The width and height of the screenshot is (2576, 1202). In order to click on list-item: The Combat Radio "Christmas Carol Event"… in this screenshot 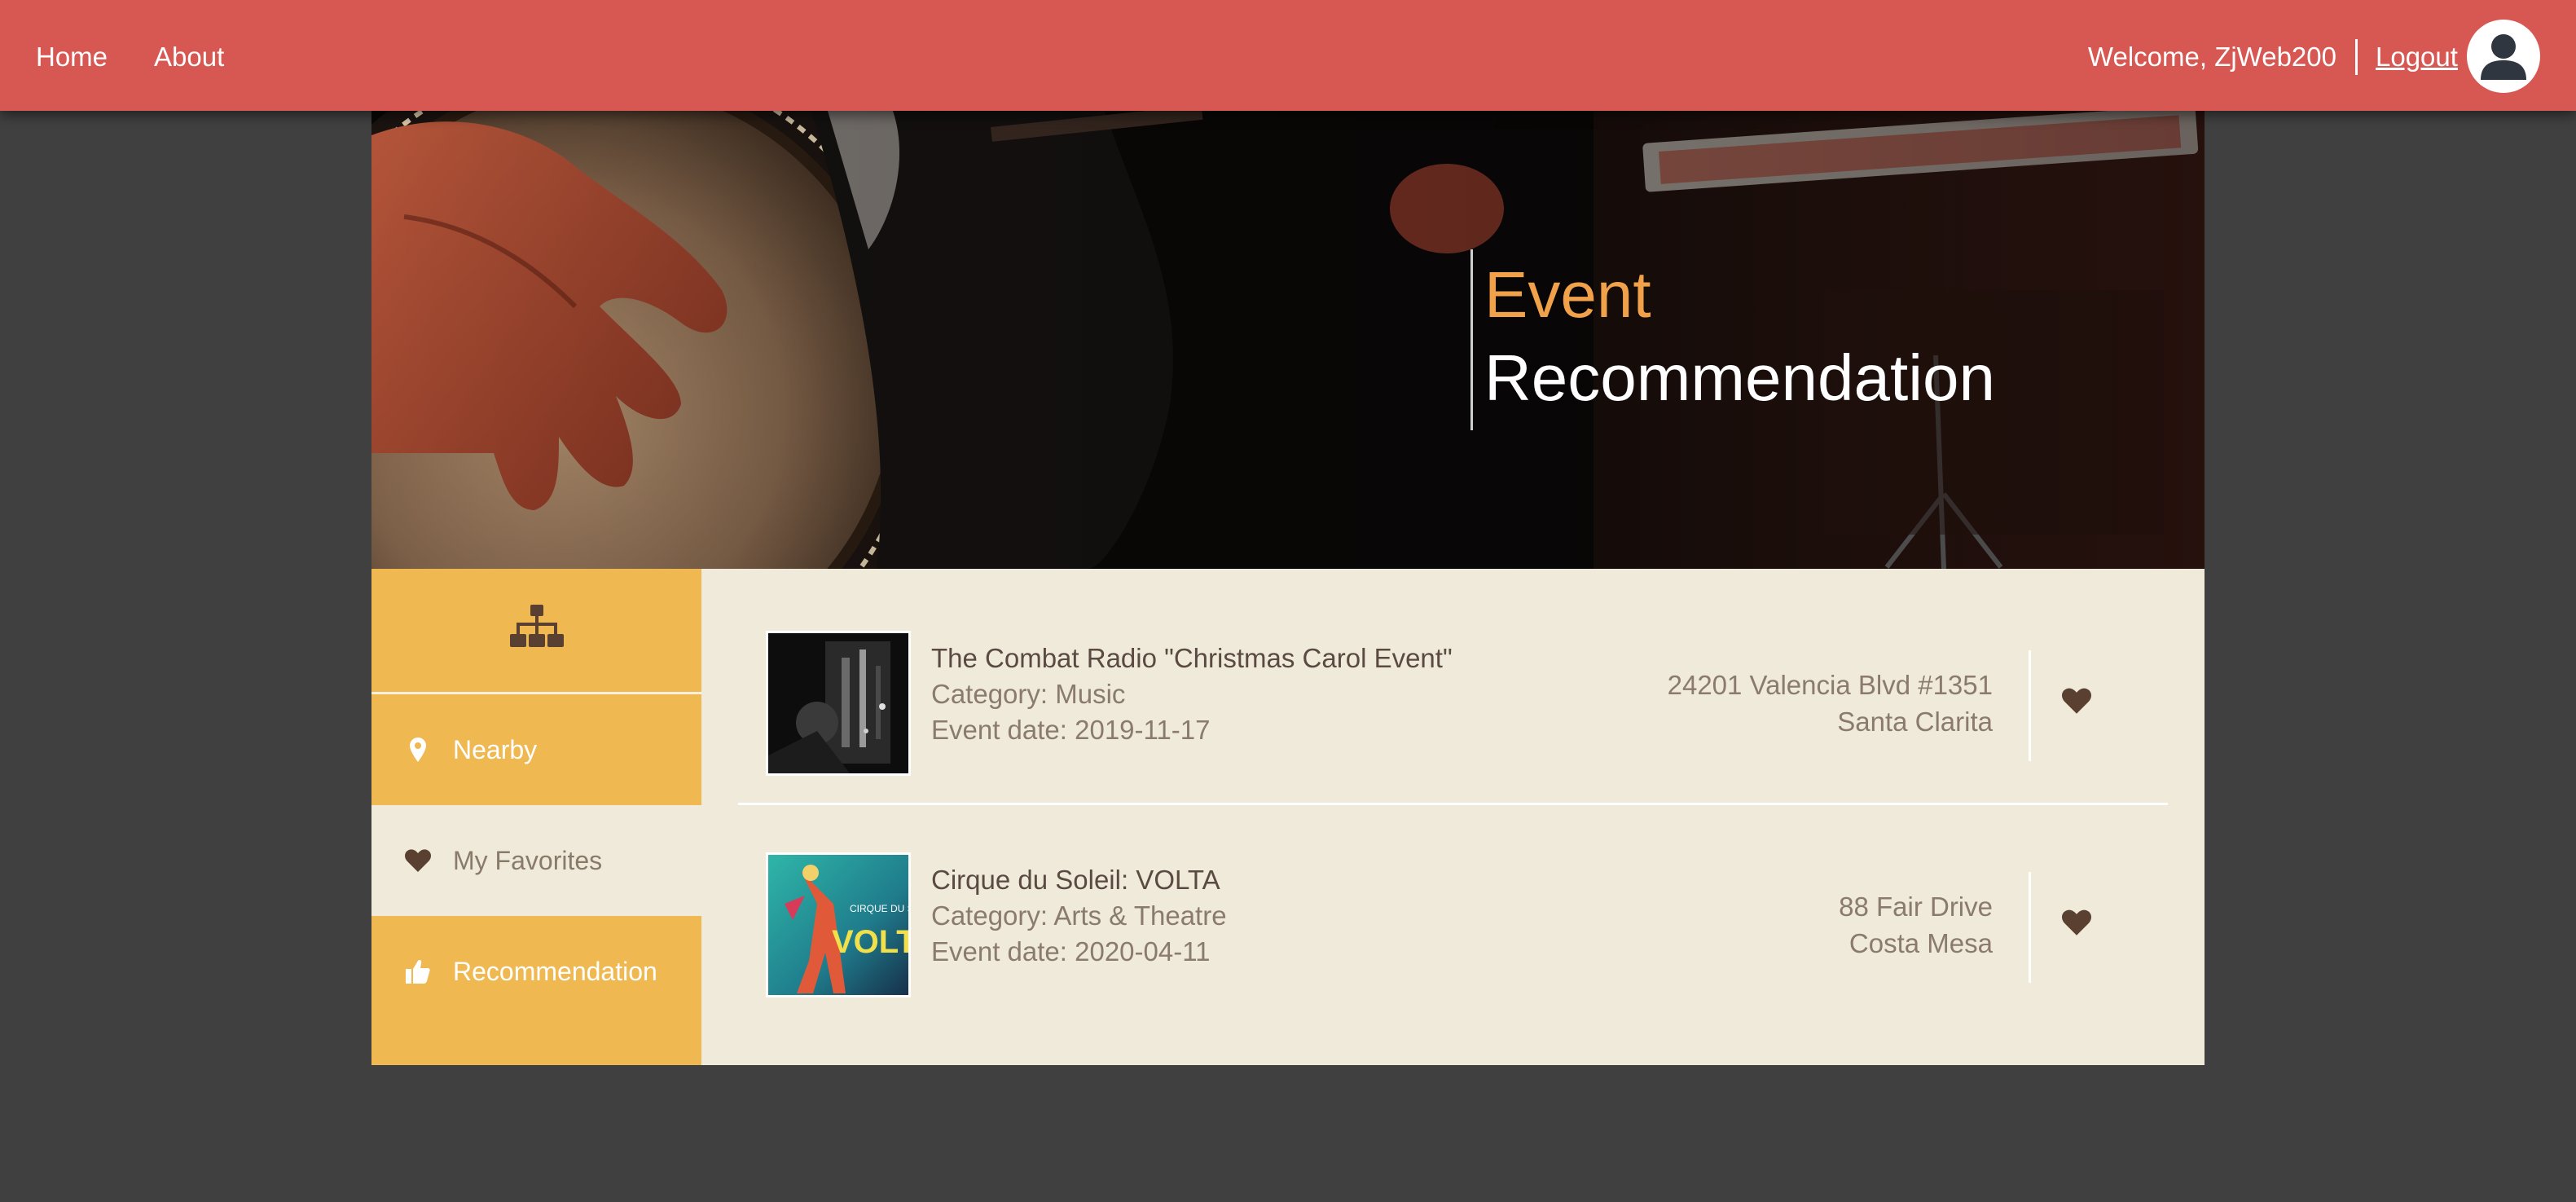, I will do `click(1453, 701)`.